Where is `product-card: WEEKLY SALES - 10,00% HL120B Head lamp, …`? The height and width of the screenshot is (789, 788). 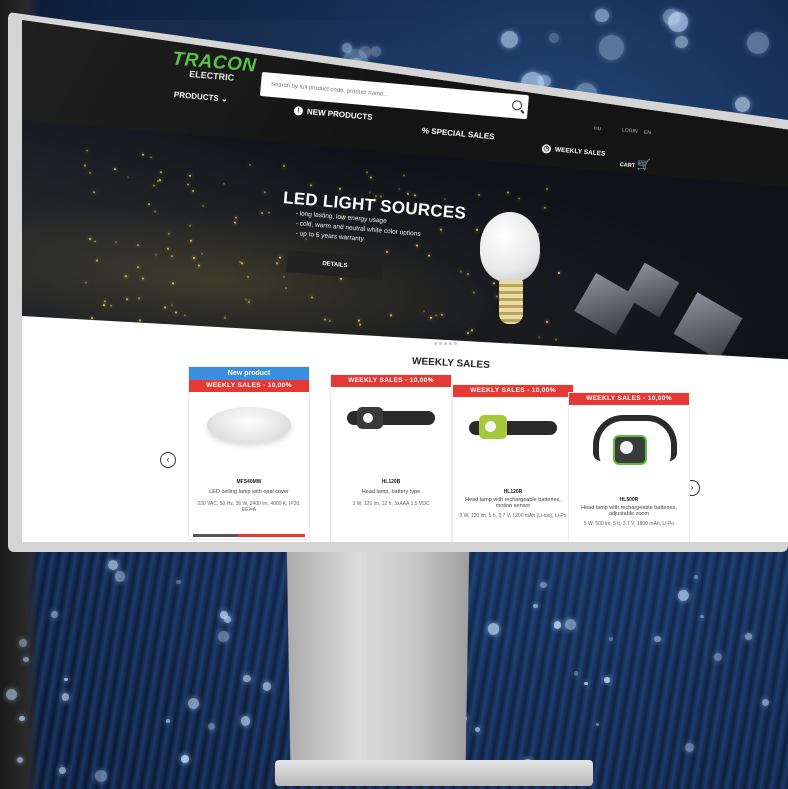
product-card: WEEKLY SALES - 10,00% HL120B Head lamp, … is located at coordinates (391, 458).